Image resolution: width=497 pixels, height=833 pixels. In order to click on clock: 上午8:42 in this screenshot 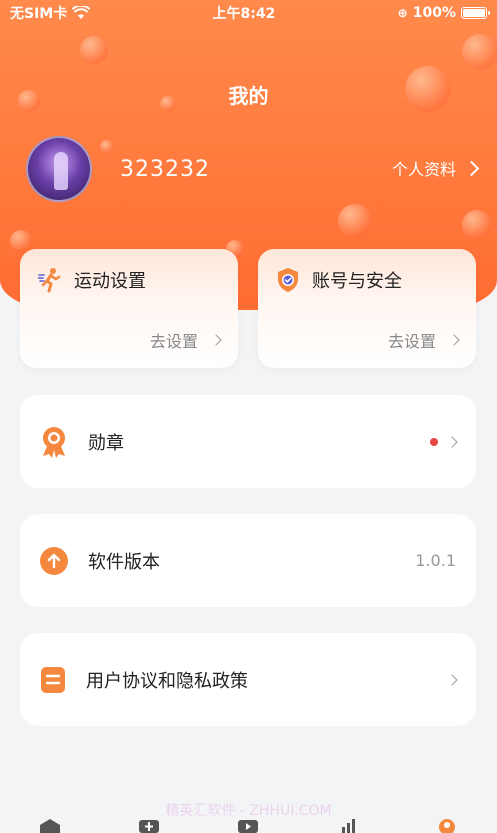, I will do `click(244, 14)`.